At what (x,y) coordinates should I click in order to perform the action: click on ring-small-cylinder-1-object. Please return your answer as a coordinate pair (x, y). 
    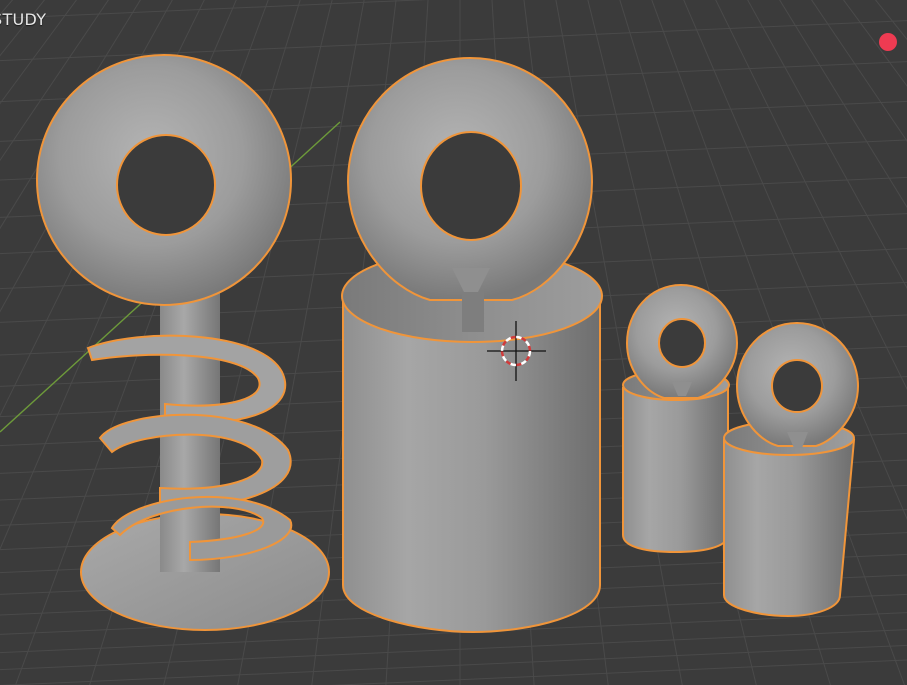
    Looking at the image, I should click on (680, 418).